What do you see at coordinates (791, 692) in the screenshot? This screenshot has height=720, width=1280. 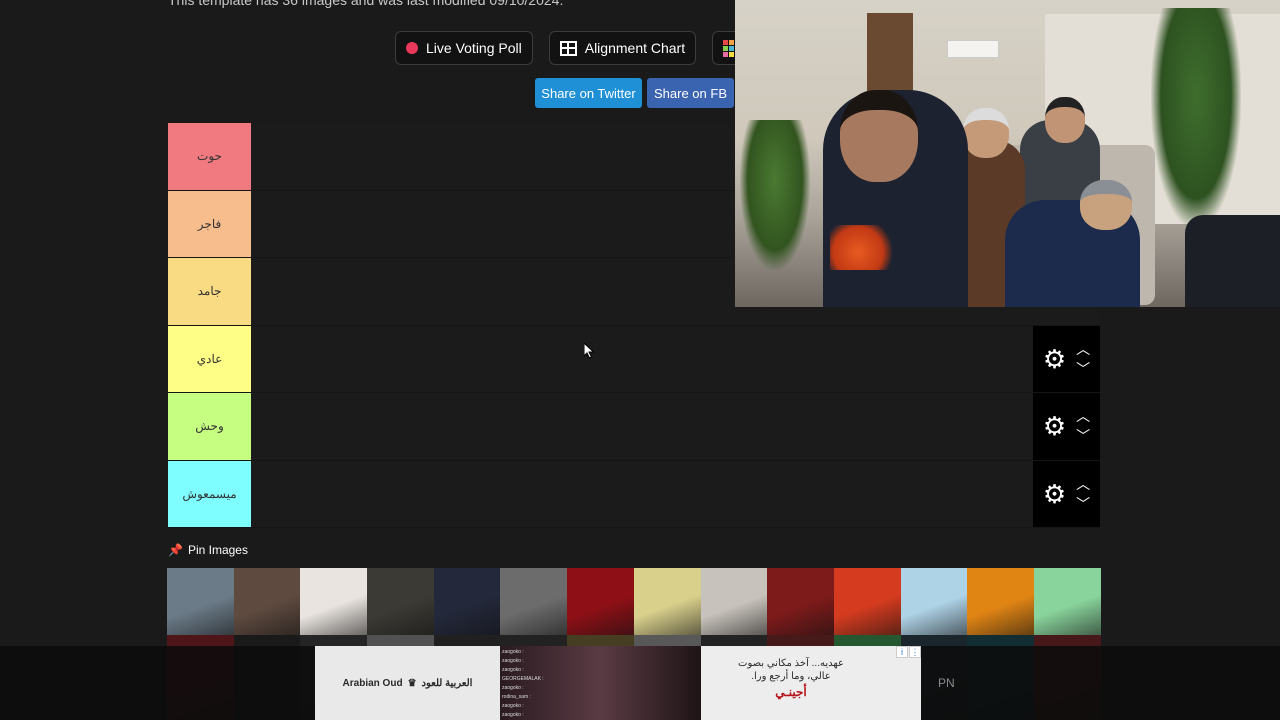 I see `ad-brand: أجينـي` at bounding box center [791, 692].